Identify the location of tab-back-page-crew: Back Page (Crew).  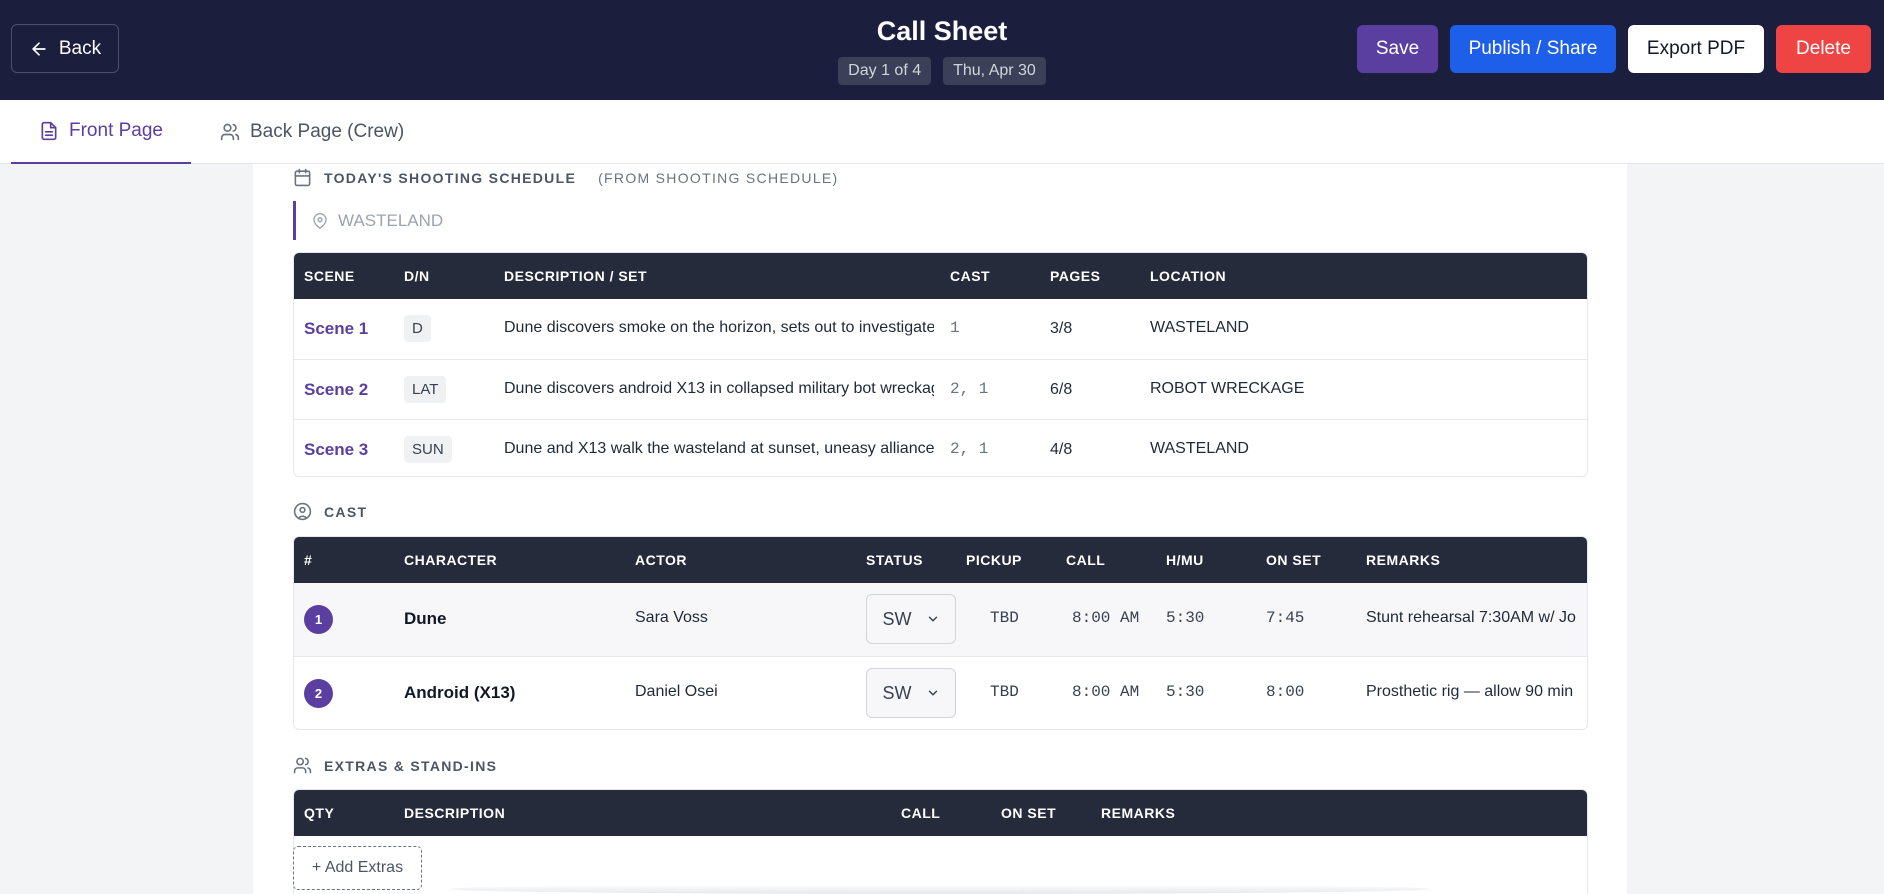
(312, 132).